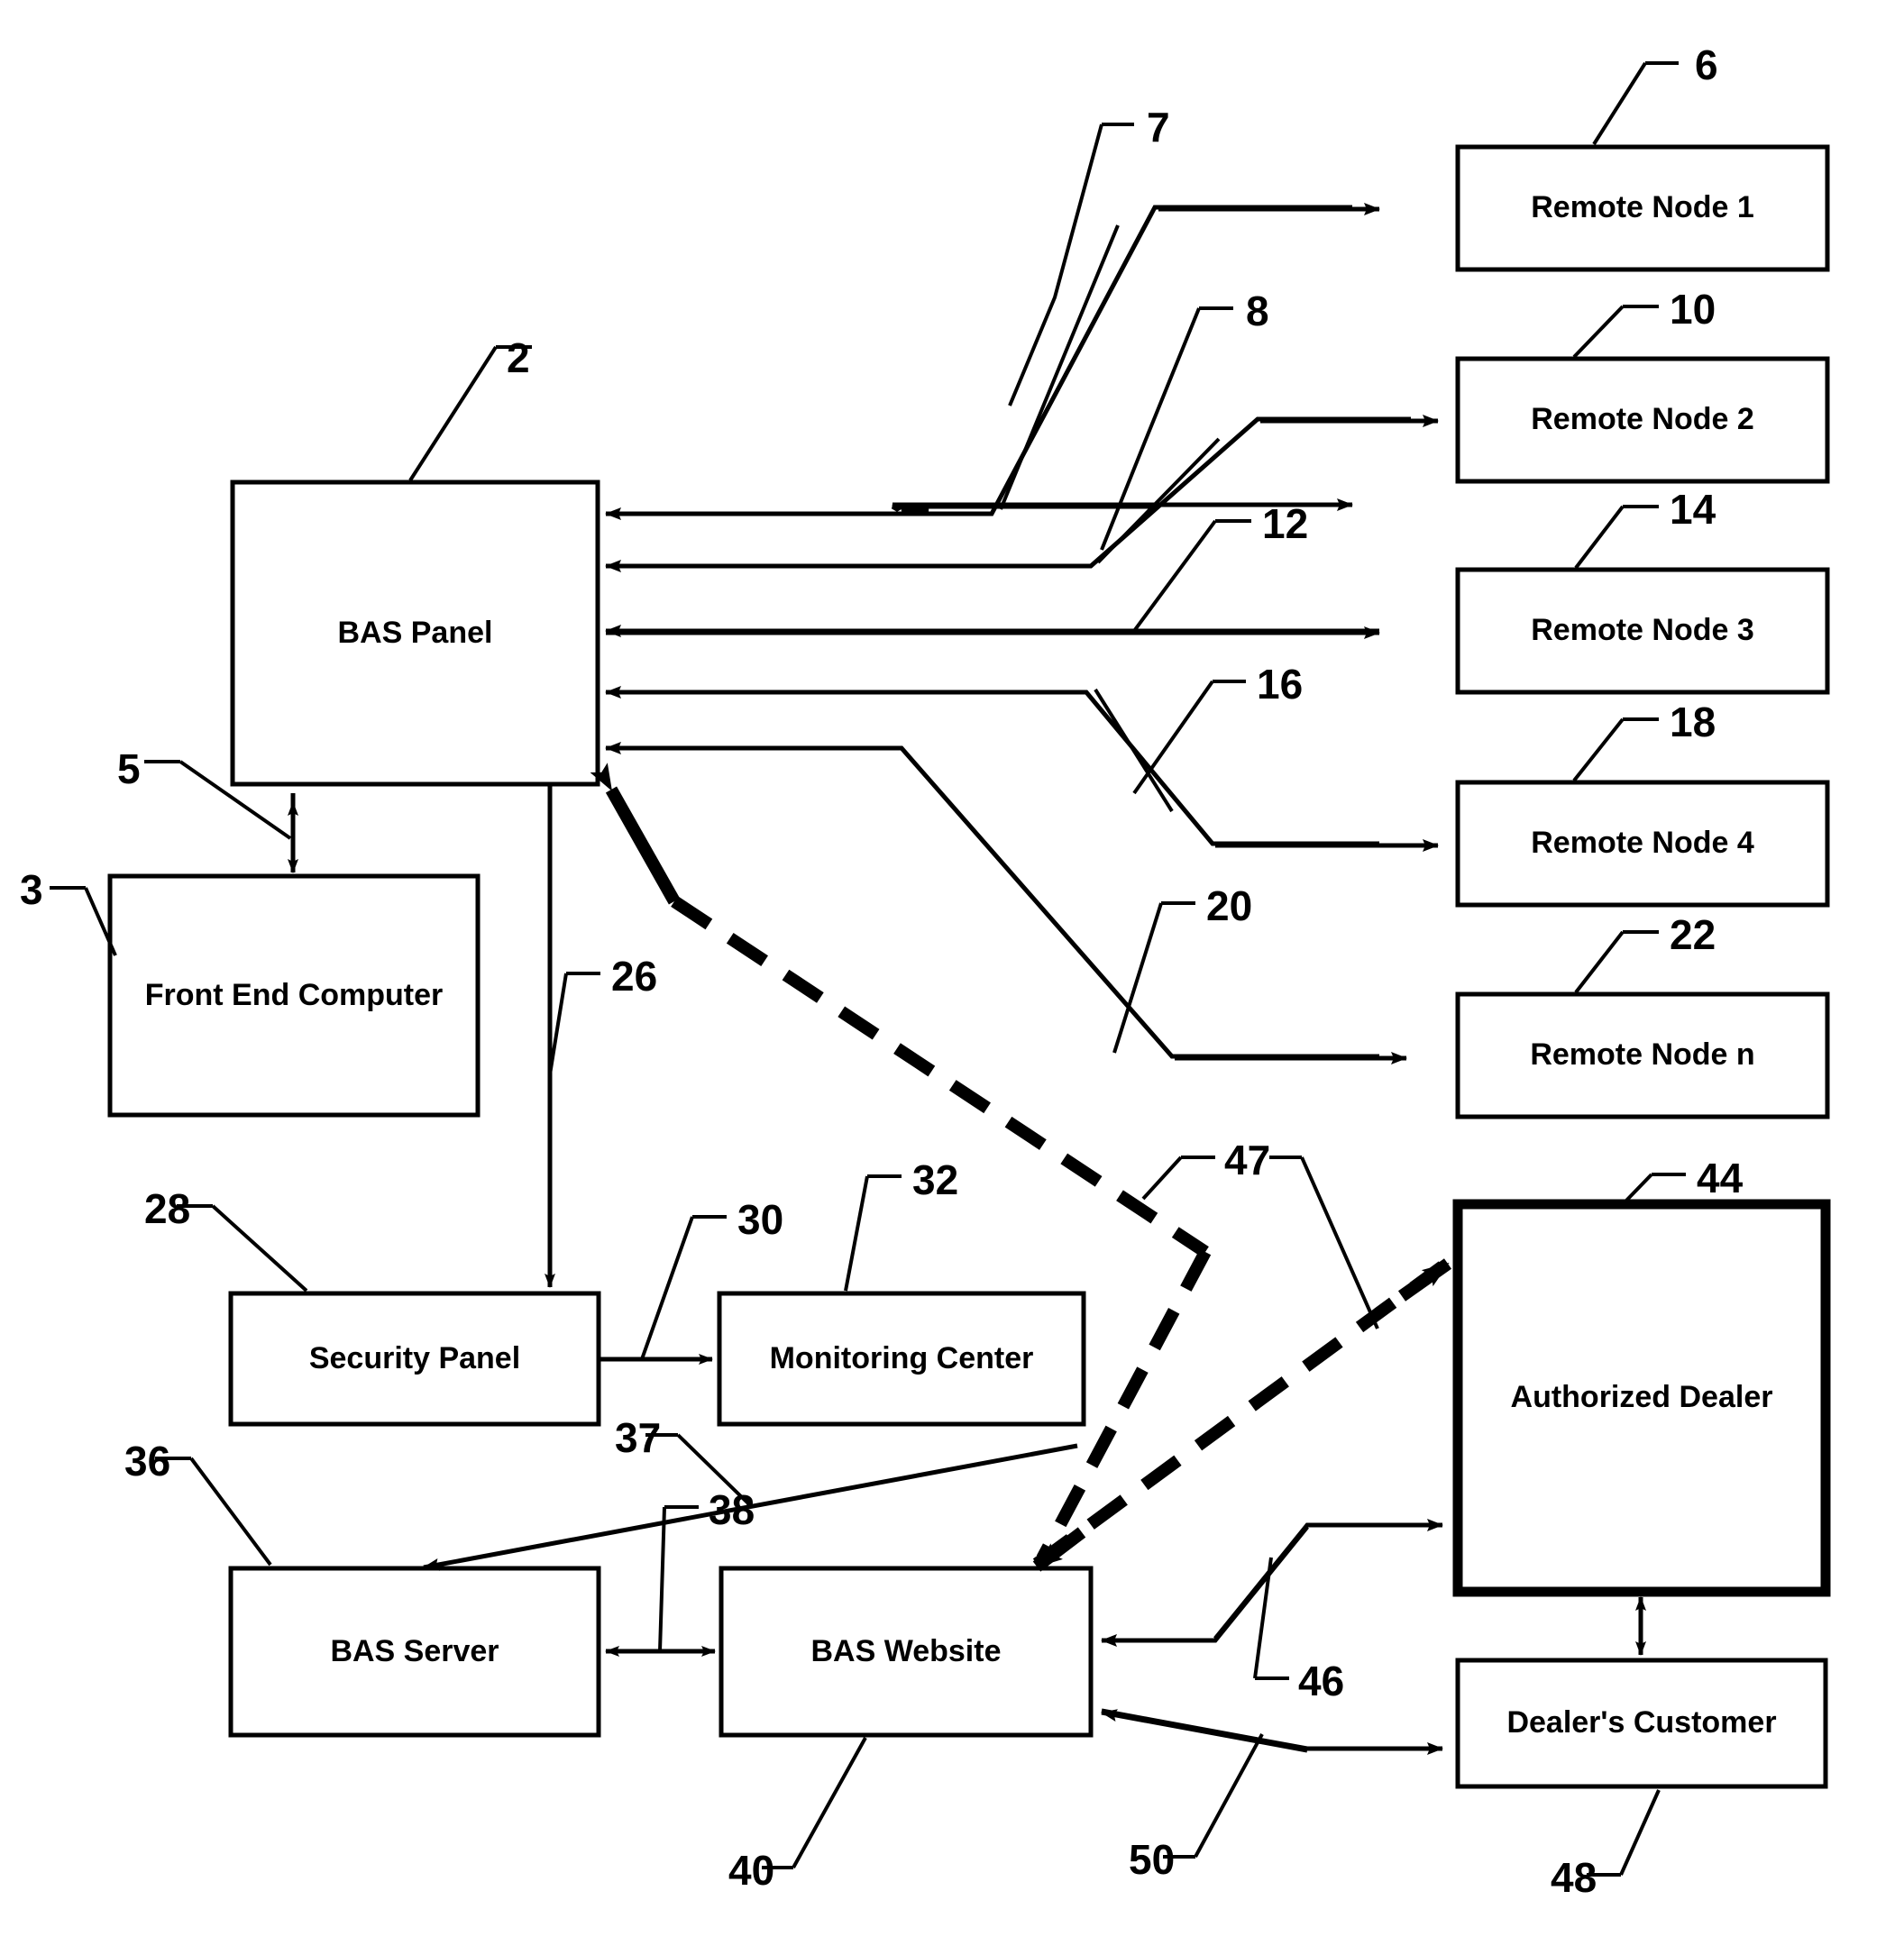  What do you see at coordinates (1159, 127) in the screenshot?
I see `reference-numeral-7: 7` at bounding box center [1159, 127].